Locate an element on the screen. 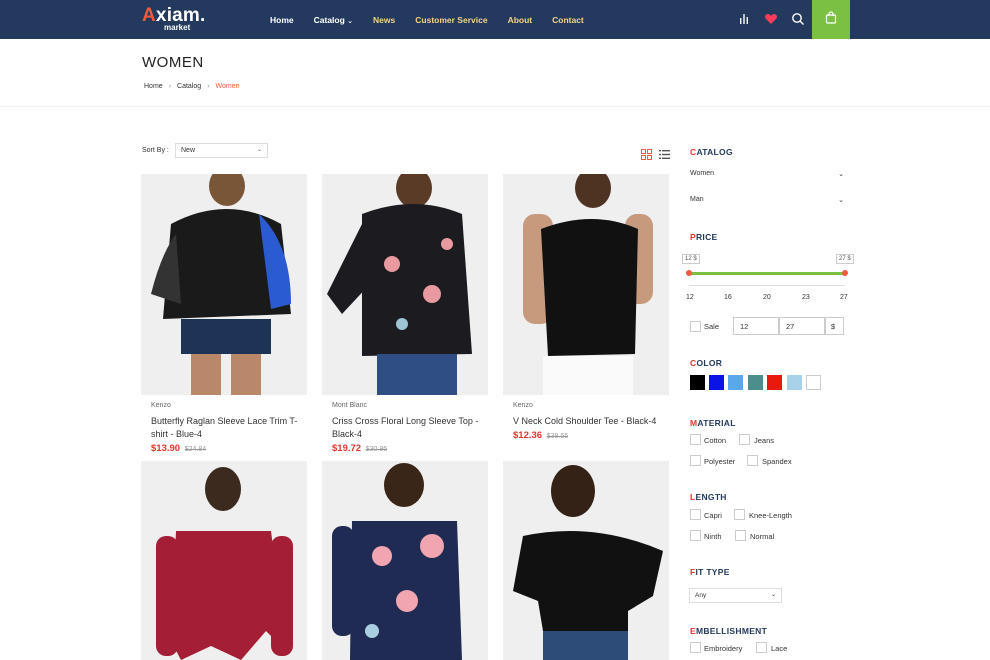  fit-type-heading: FIT TYPE is located at coordinates (710, 572).